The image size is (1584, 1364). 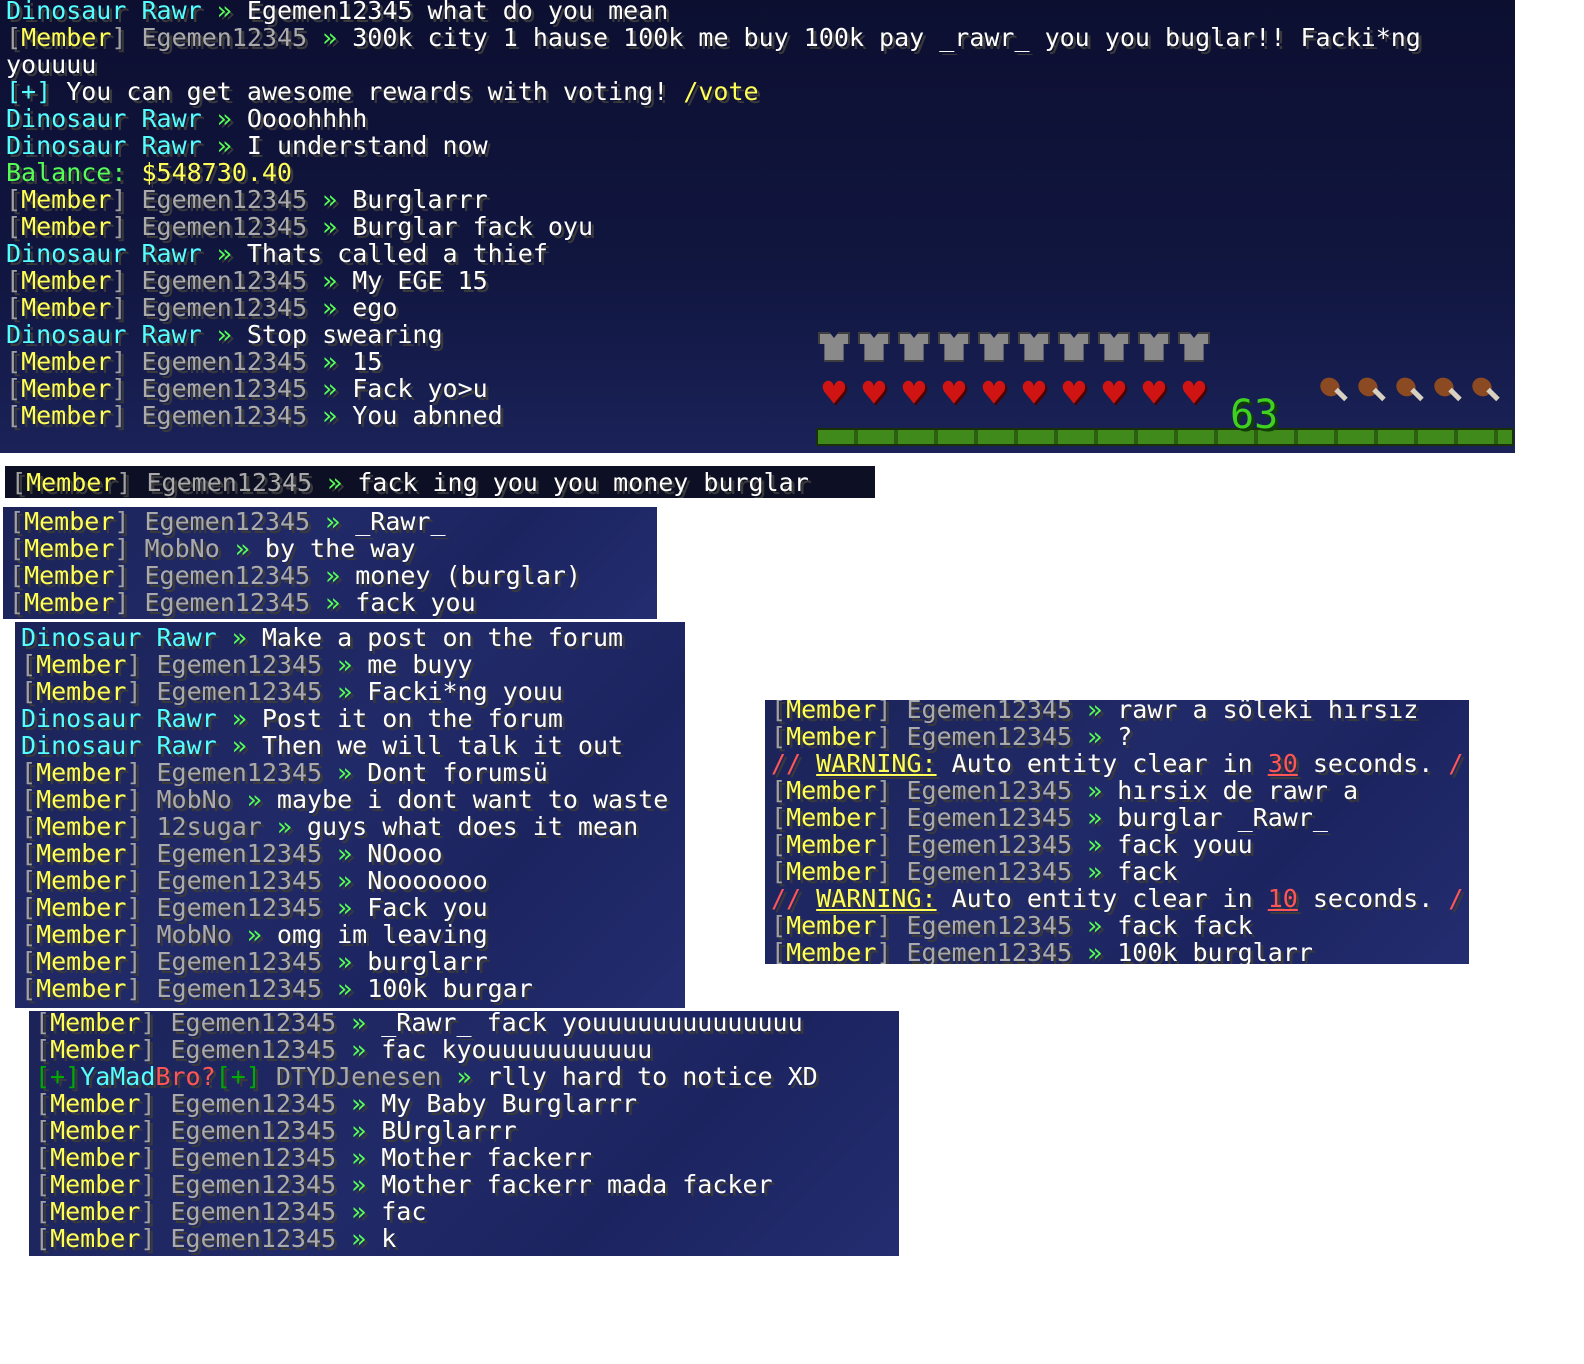 I want to click on chat-message: [Member] Egemen12345 » burglar _Rawr_, so click(x=1046, y=817).